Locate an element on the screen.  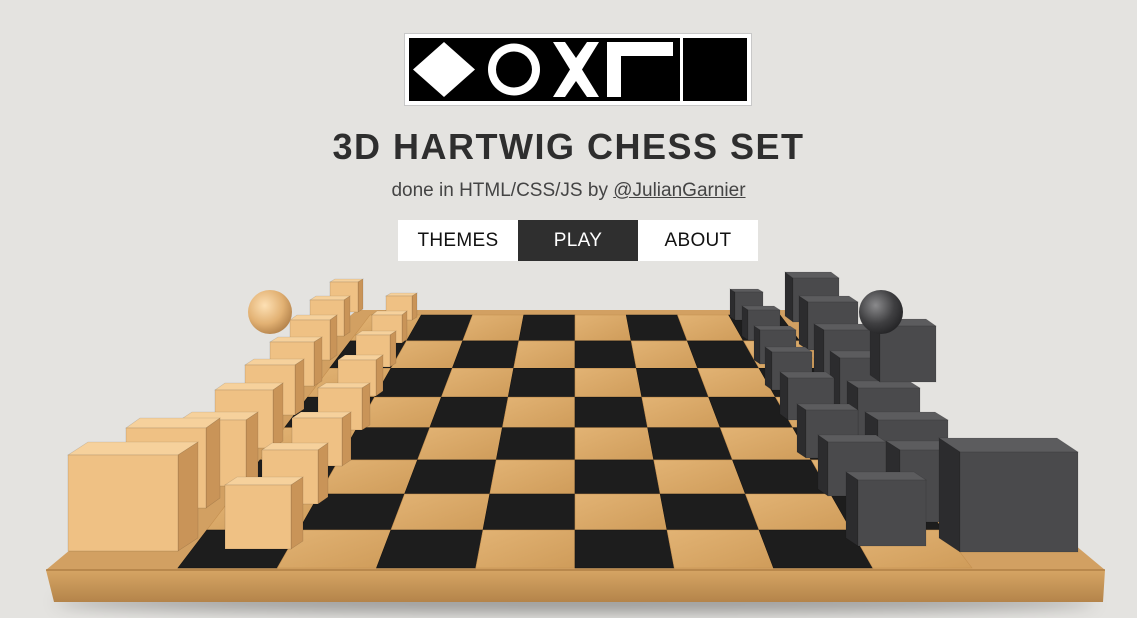
author-link: @JulianGarnier is located at coordinates (679, 190).